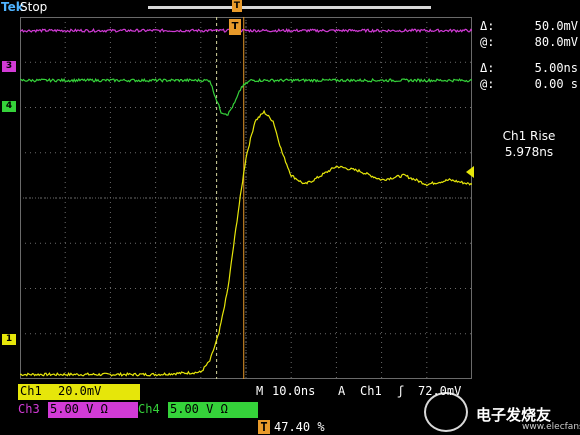 This screenshot has width=580, height=435. I want to click on timebase-label: M, so click(260, 391).